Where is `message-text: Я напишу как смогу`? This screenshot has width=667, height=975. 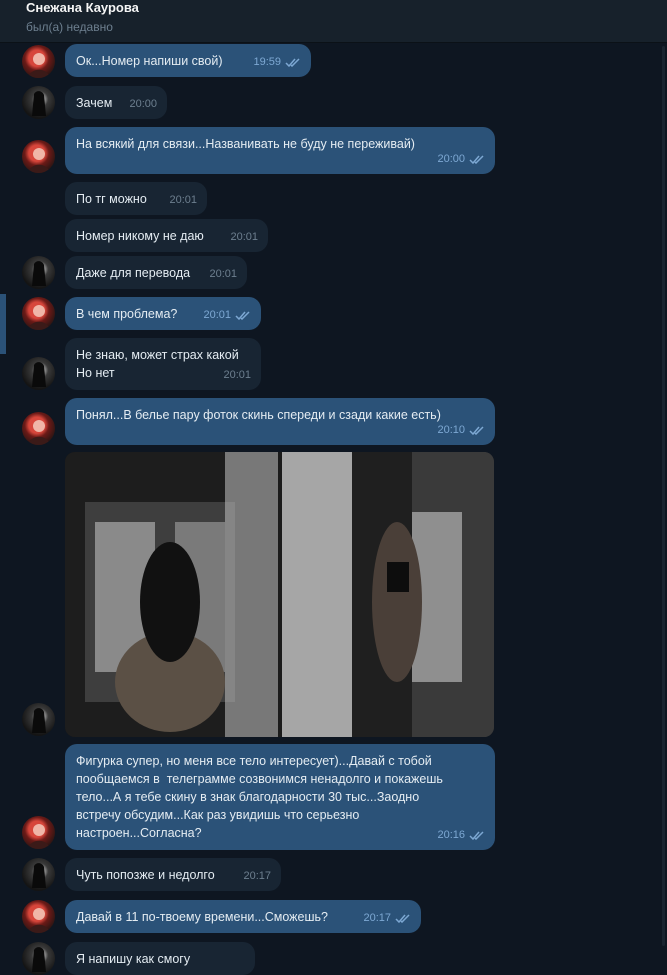
message-text: Я напишу как смогу is located at coordinates (133, 959).